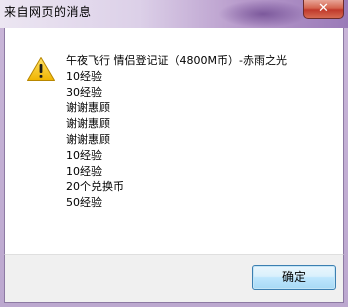 The width and height of the screenshot is (348, 307). Describe the element at coordinates (174, 14) in the screenshot. I see `title-bar: 来自网页的消息 ✕` at that location.